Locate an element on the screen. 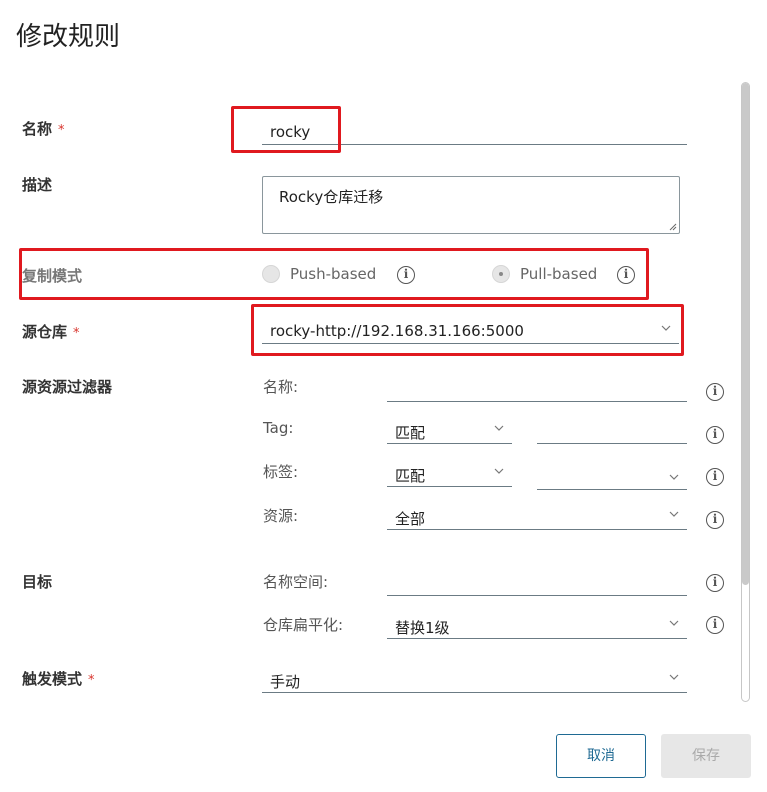 Image resolution: width=767 pixels, height=792 pixels. filter-name-input is located at coordinates (537, 389).